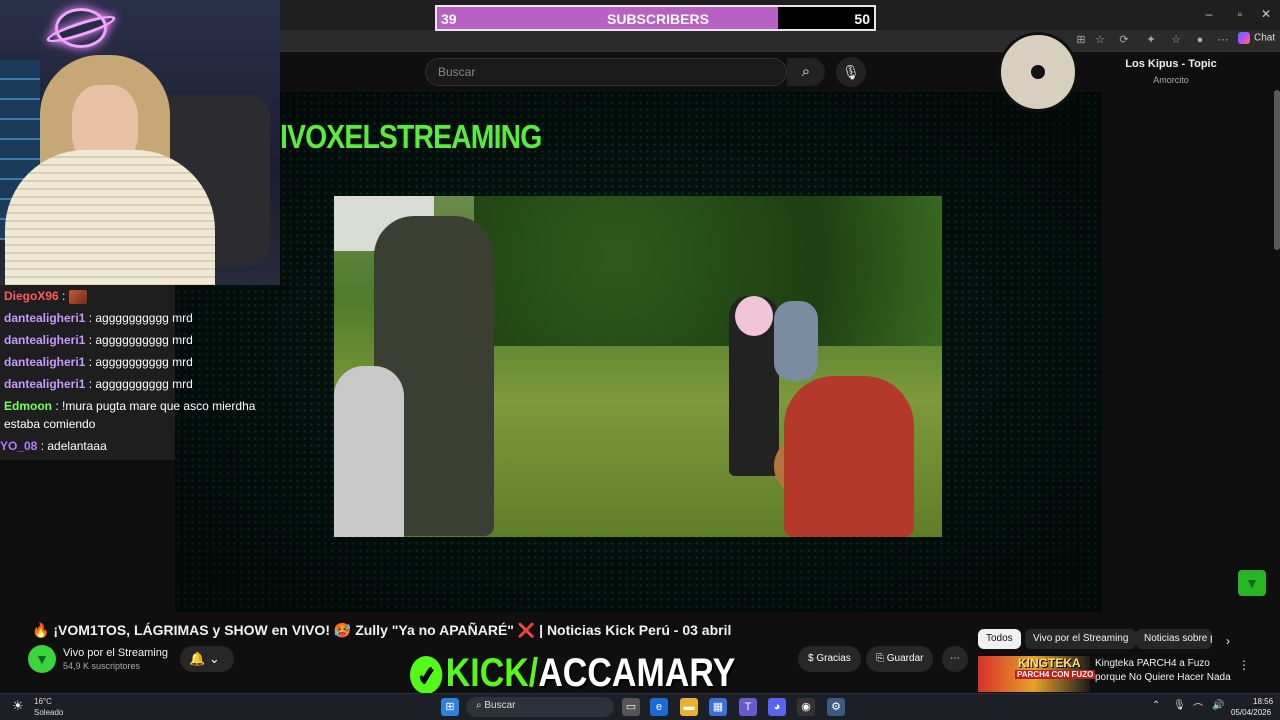 The height and width of the screenshot is (720, 1280). I want to click on channel-avatar: ▼, so click(42, 659).